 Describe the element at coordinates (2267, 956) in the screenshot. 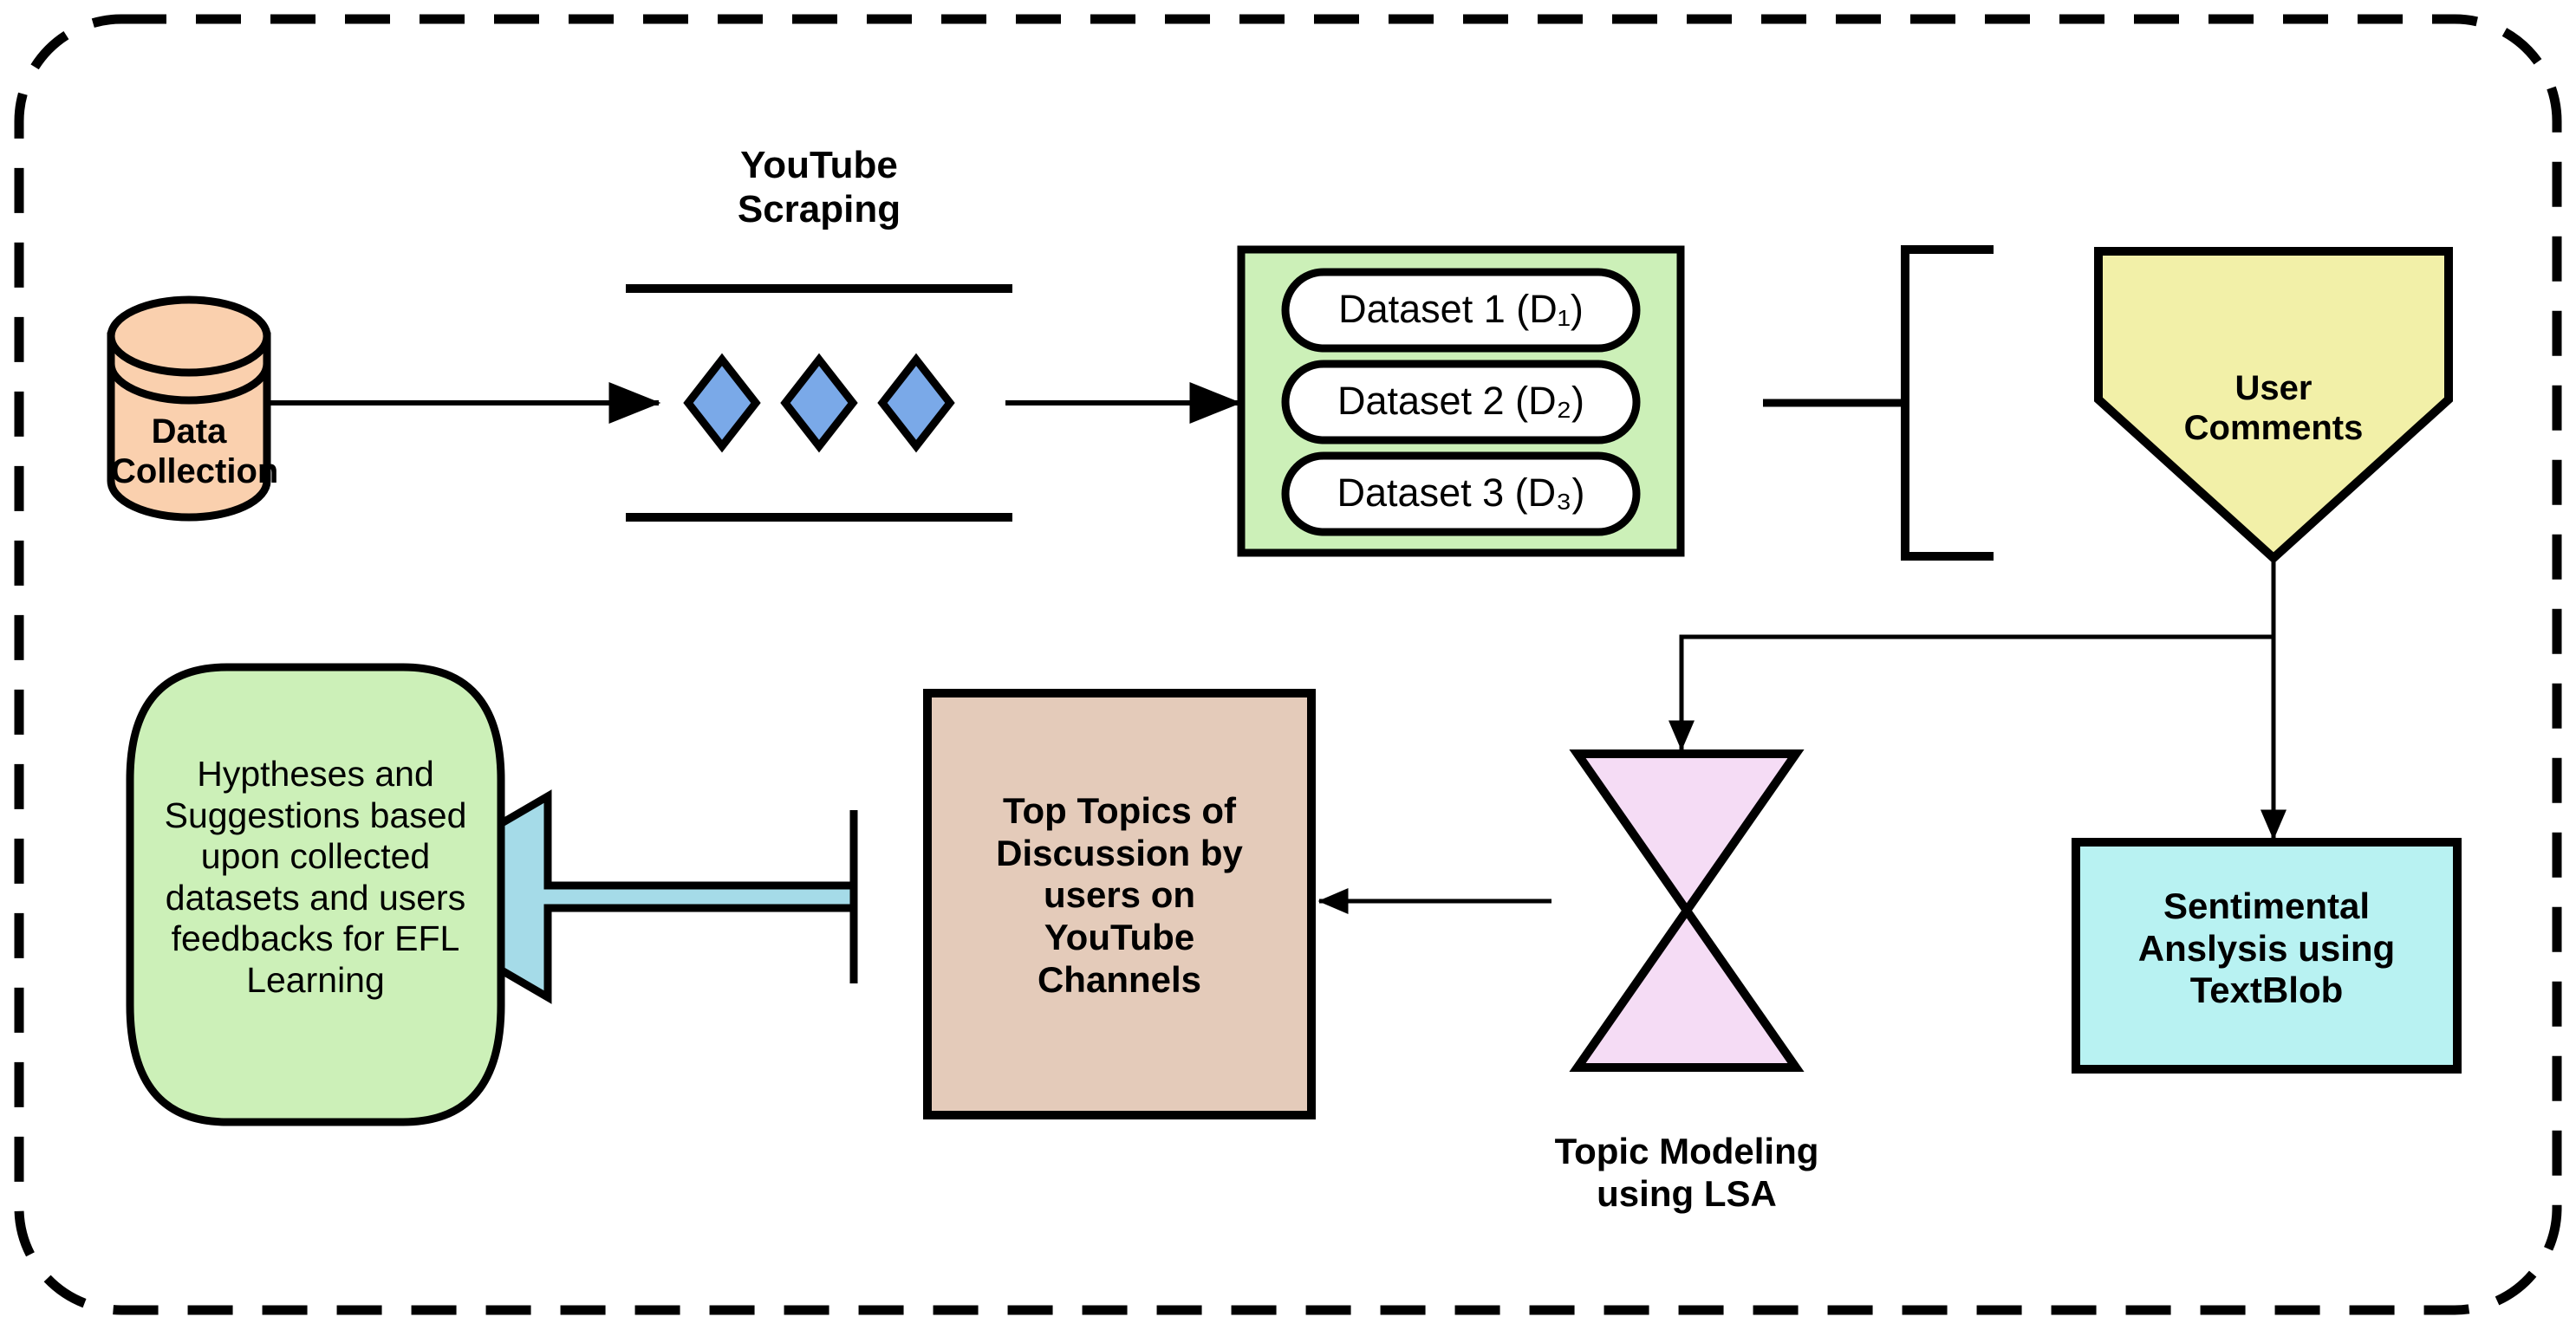

I see `sentiment-analysis-box` at that location.